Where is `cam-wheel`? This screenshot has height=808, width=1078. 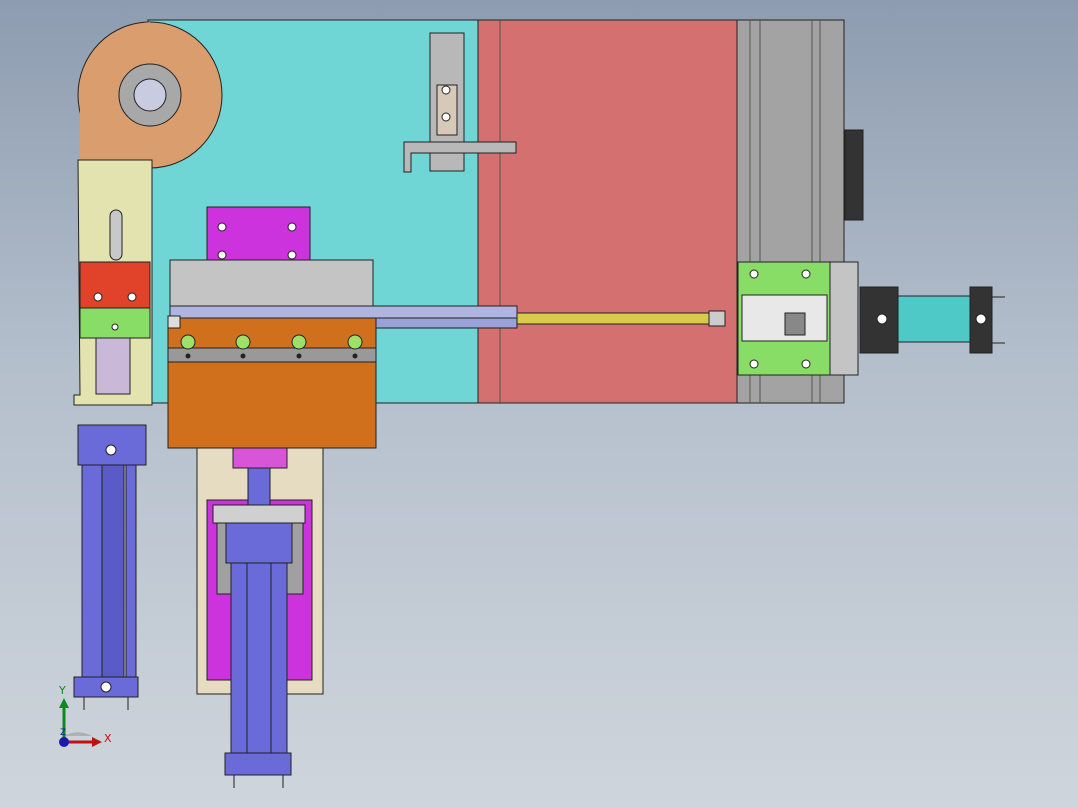
cam-wheel is located at coordinates (150, 95).